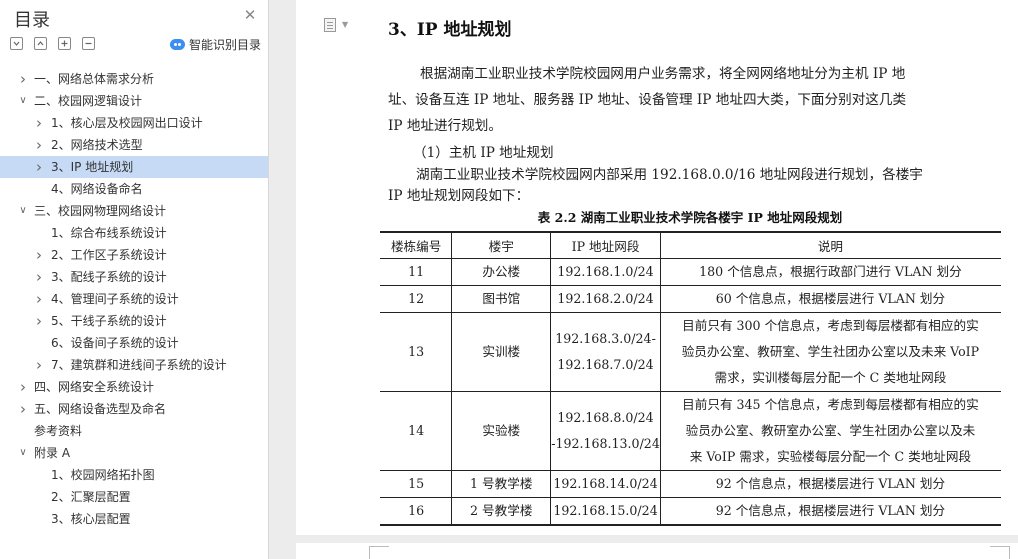 The height and width of the screenshot is (559, 1018). I want to click on table-caption: 表 2.2 湖南工业职业技术学院各楼宇 IP 地址网段规划, so click(690, 217).